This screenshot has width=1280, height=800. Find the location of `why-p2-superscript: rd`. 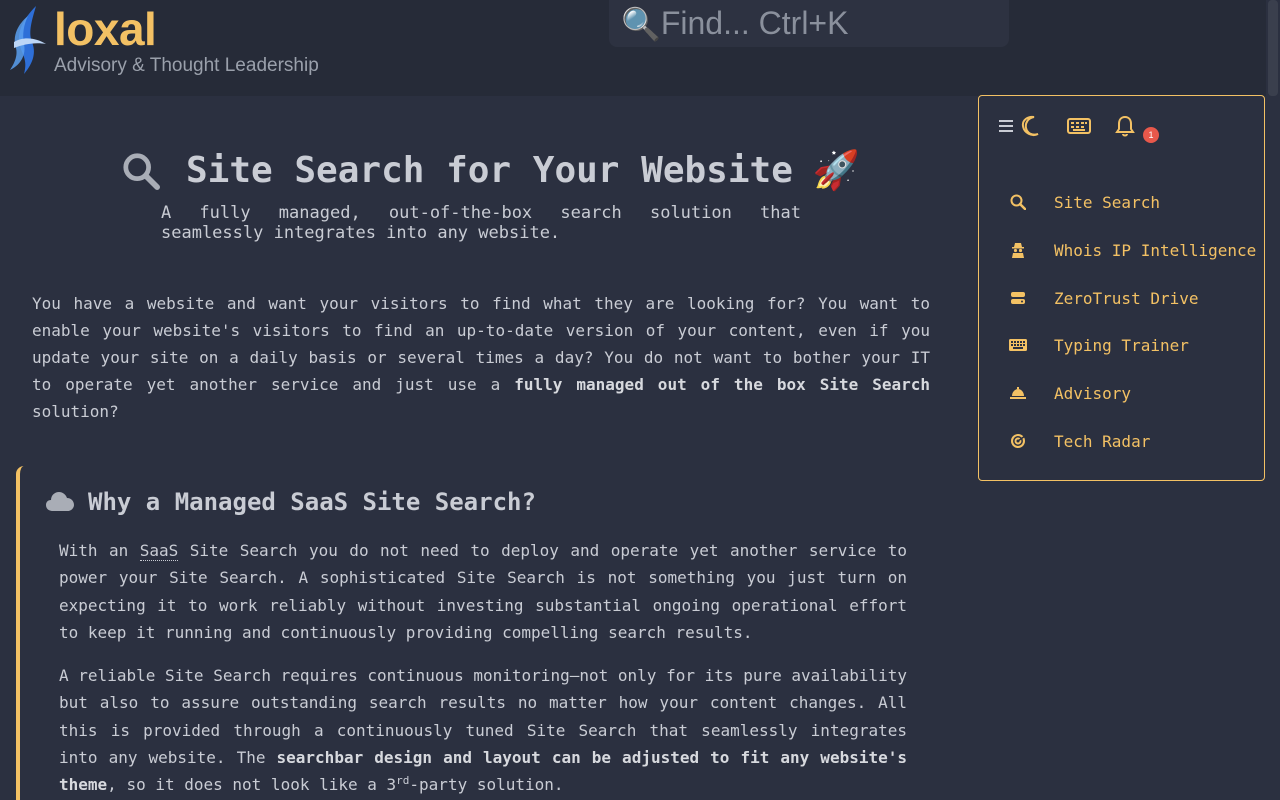

why-p2-superscript: rd is located at coordinates (403, 781).